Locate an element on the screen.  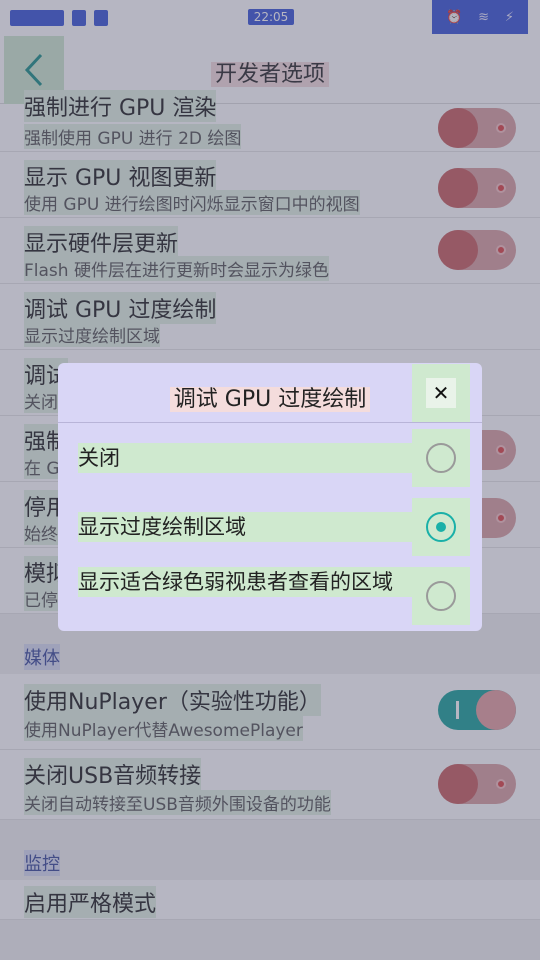
option-off: 关闭 is located at coordinates (270, 458).